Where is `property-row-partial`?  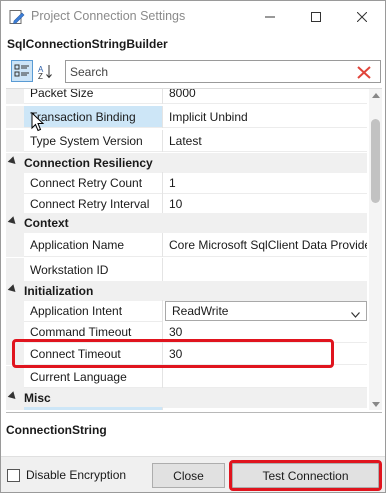 property-row-partial is located at coordinates (186, 408).